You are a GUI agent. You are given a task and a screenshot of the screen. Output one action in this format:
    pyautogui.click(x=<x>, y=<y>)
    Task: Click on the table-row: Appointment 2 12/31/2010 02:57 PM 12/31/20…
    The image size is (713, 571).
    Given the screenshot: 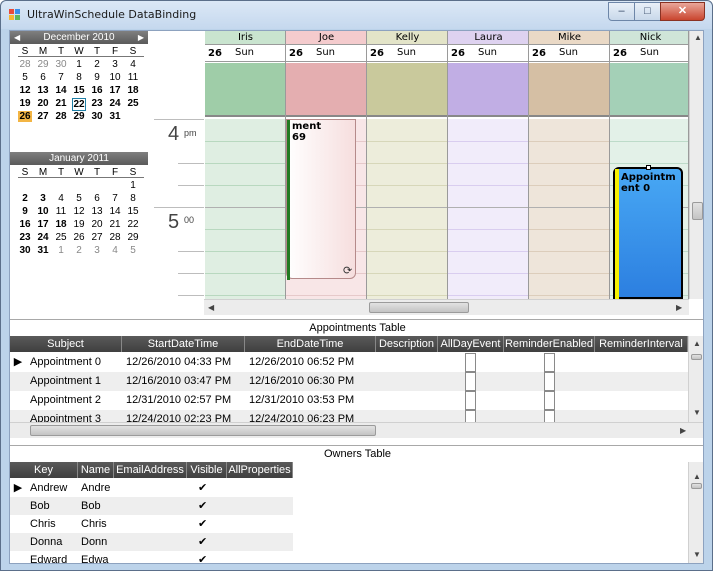 What is the action you would take?
    pyautogui.click(x=349, y=400)
    